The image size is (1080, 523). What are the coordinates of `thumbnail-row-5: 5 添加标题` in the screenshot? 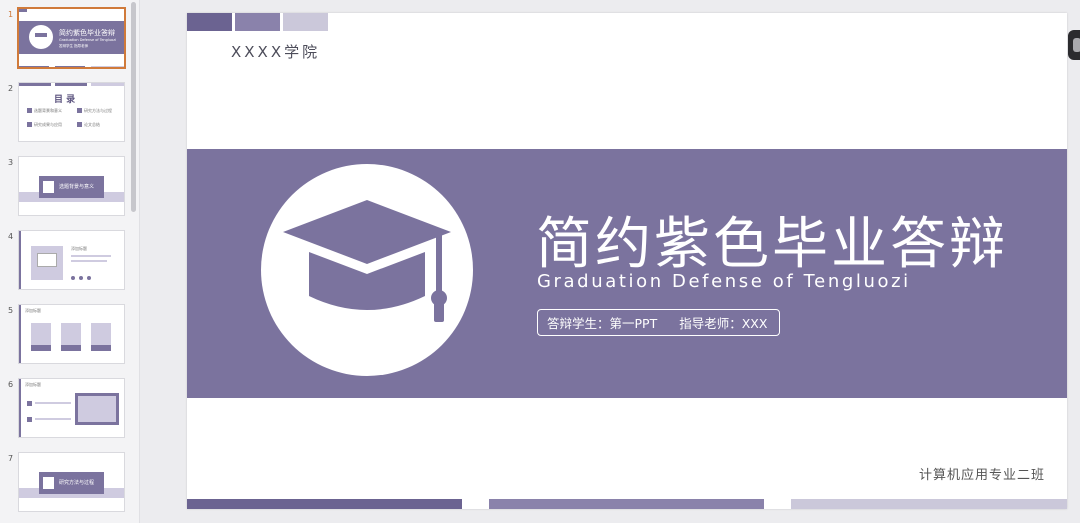 It's located at (65, 336).